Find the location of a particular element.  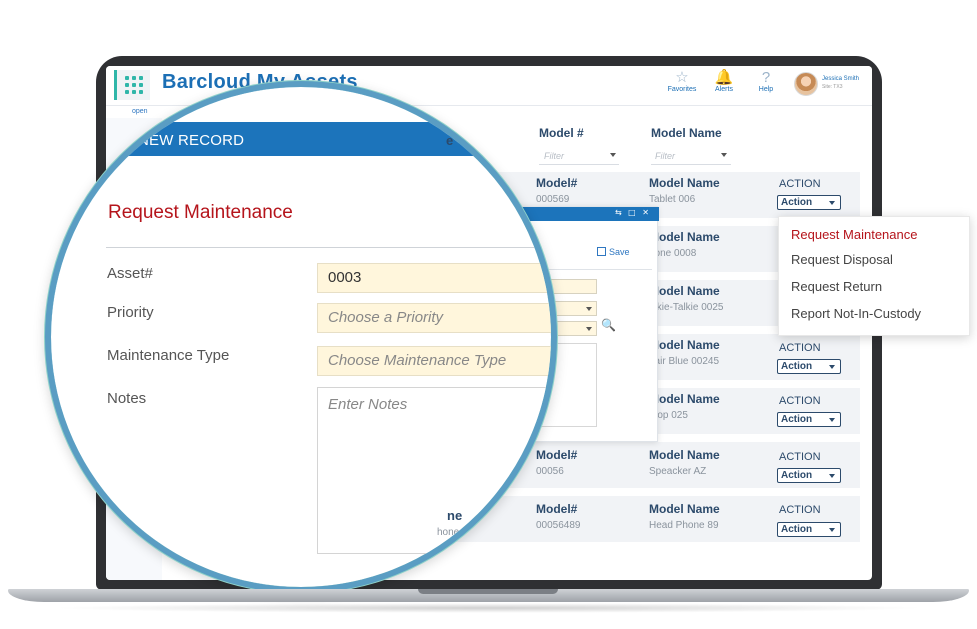

save-icon is located at coordinates (601, 251).